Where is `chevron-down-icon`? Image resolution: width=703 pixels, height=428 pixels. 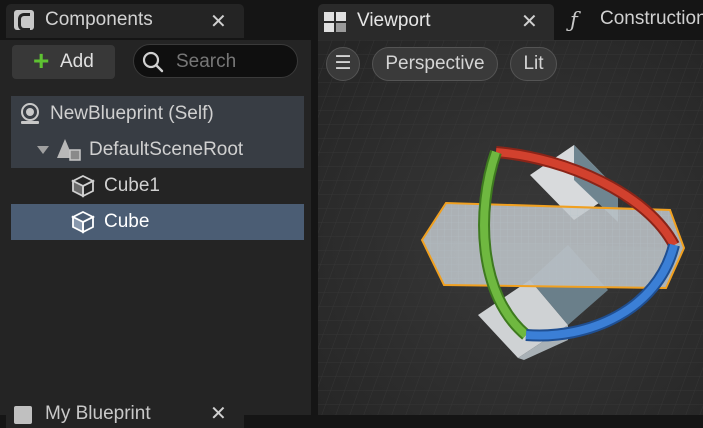
chevron-down-icon is located at coordinates (43, 150).